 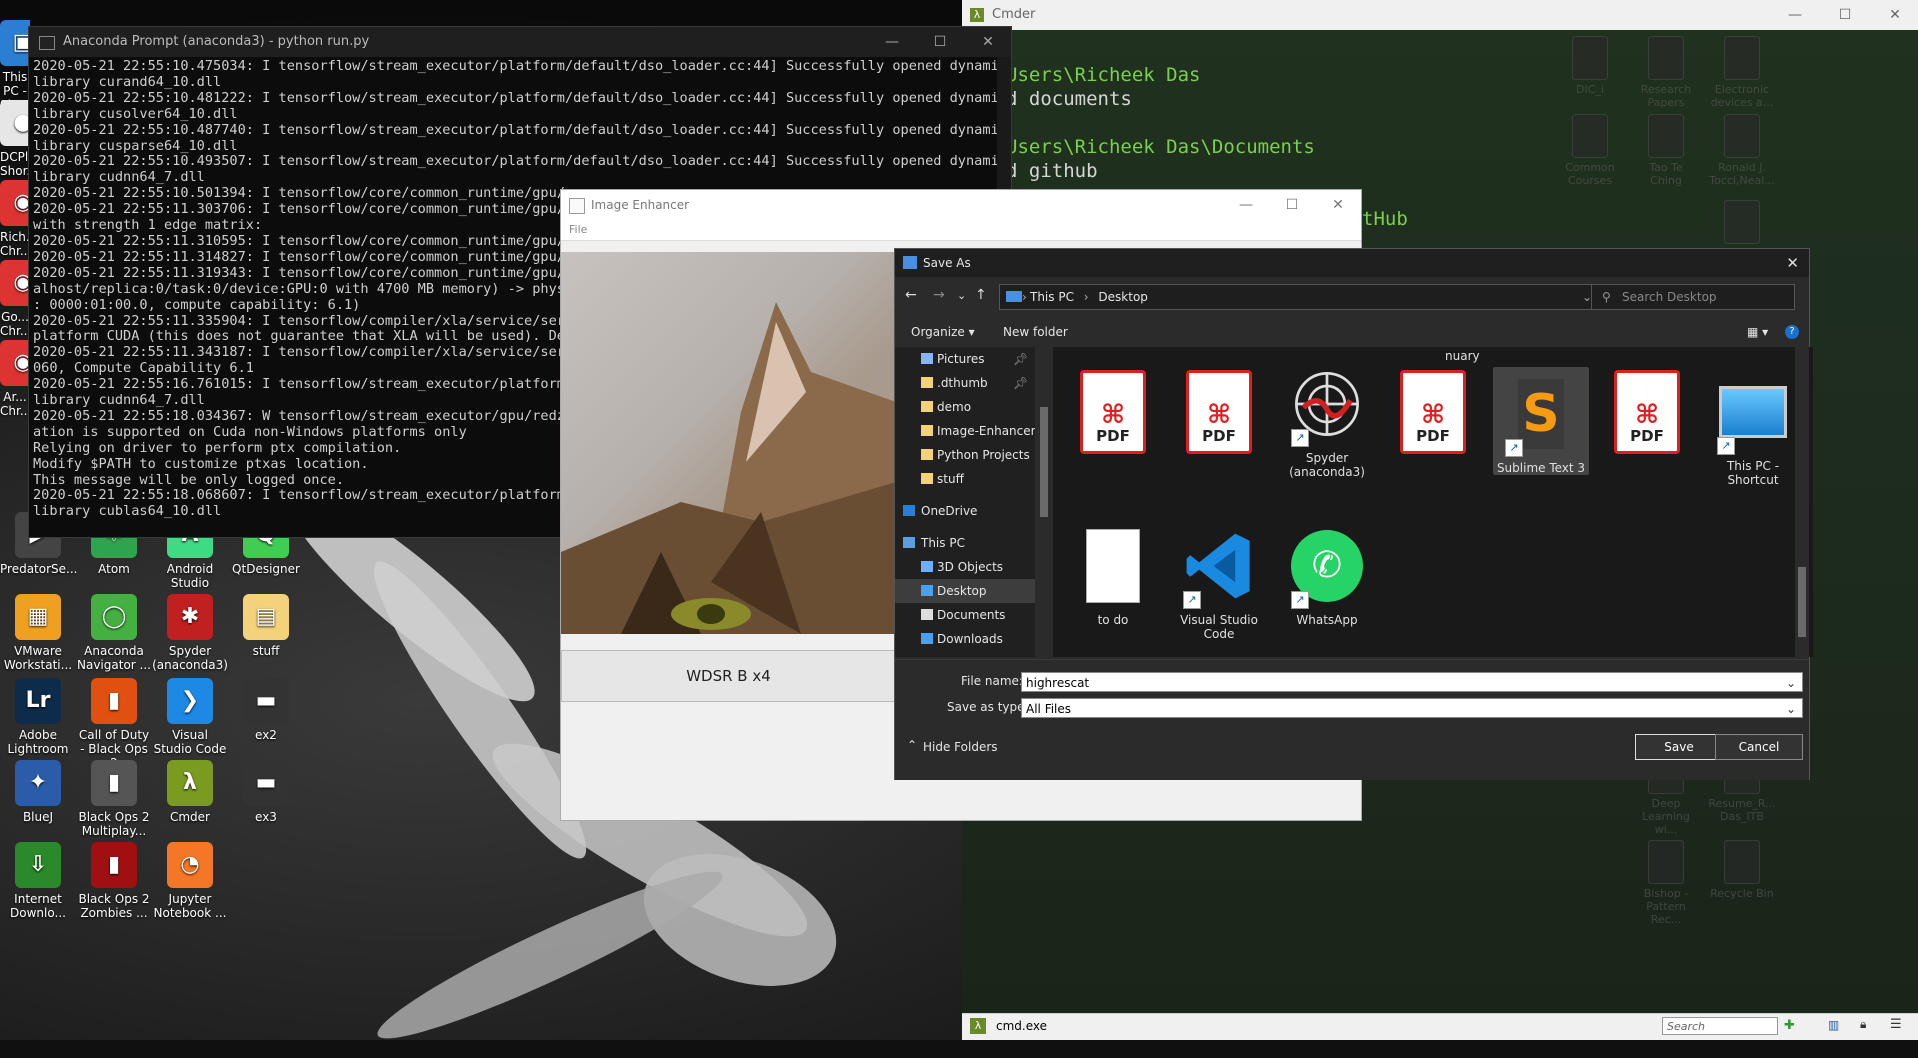 What do you see at coordinates (1742, 862) in the screenshot?
I see `document-icon` at bounding box center [1742, 862].